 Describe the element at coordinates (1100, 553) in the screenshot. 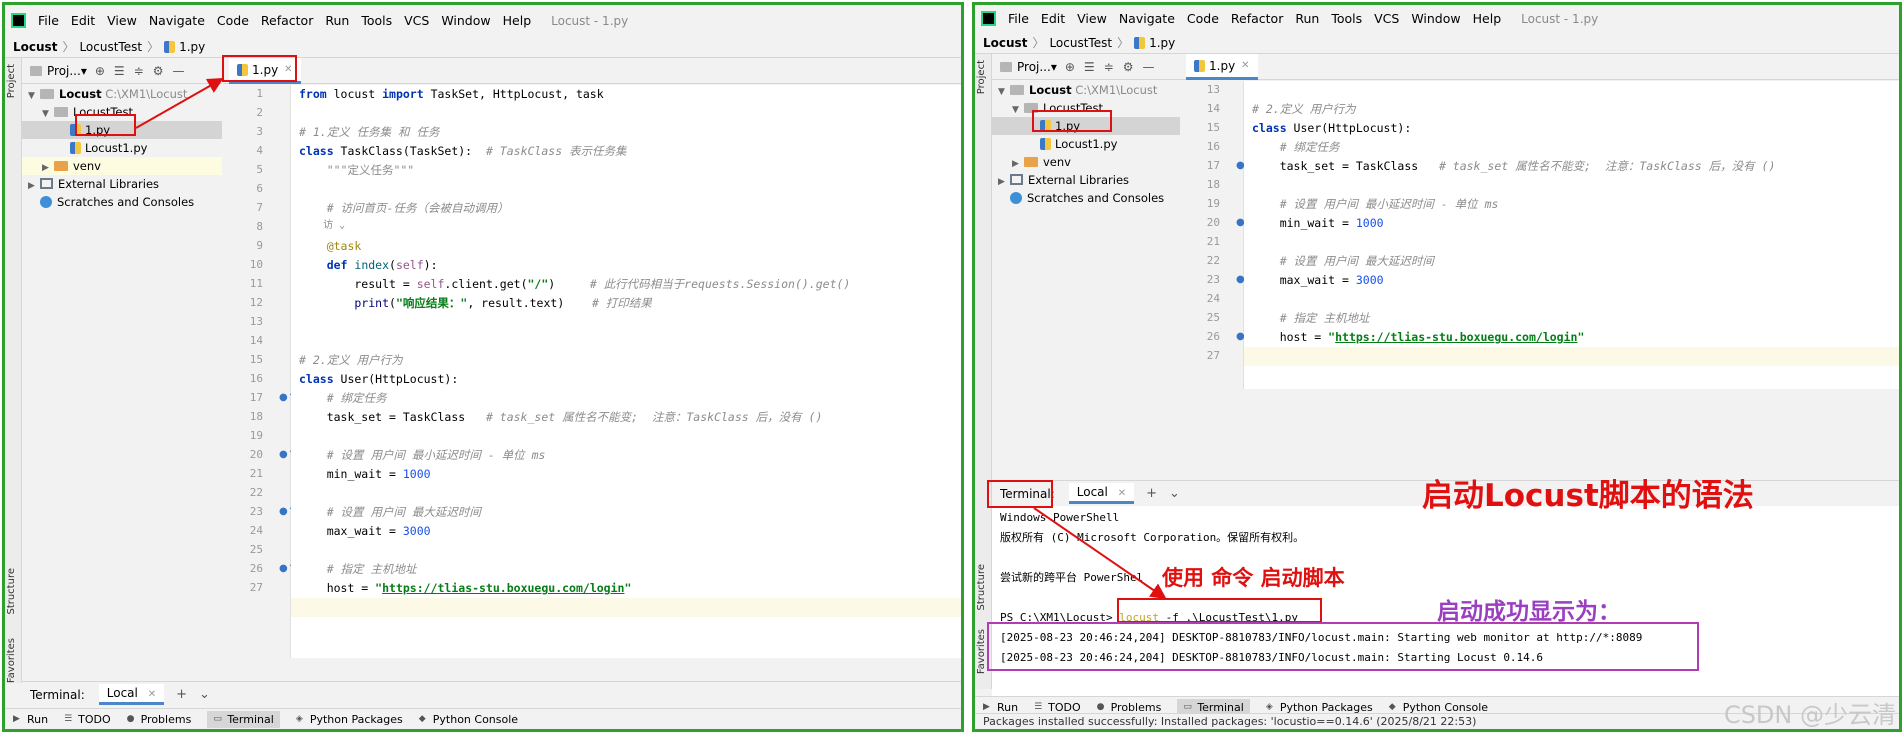

I see `arrow-terminal-to-command` at that location.